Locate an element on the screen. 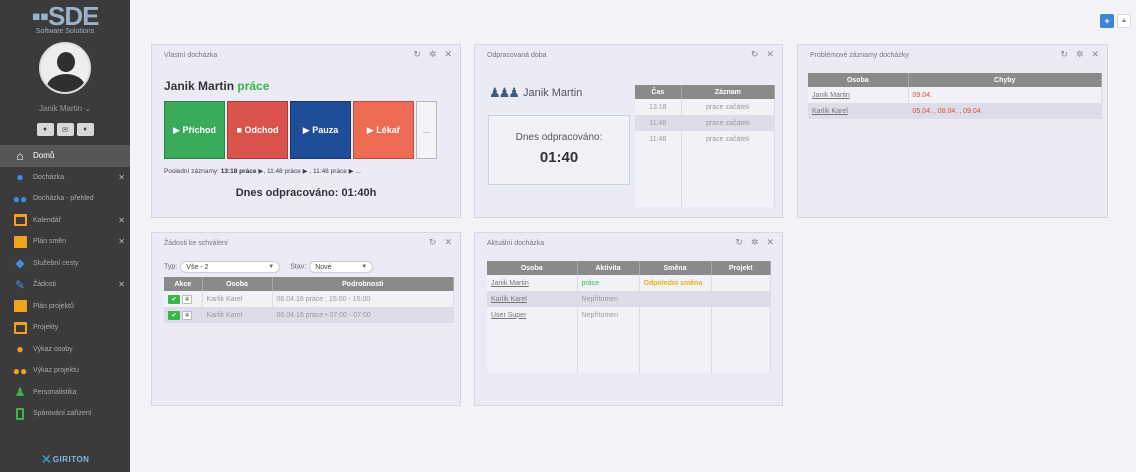 Image resolution: width=1136 pixels, height=472 pixels. panel-controls: ↻ ✲ ✕ is located at coordinates (754, 242).